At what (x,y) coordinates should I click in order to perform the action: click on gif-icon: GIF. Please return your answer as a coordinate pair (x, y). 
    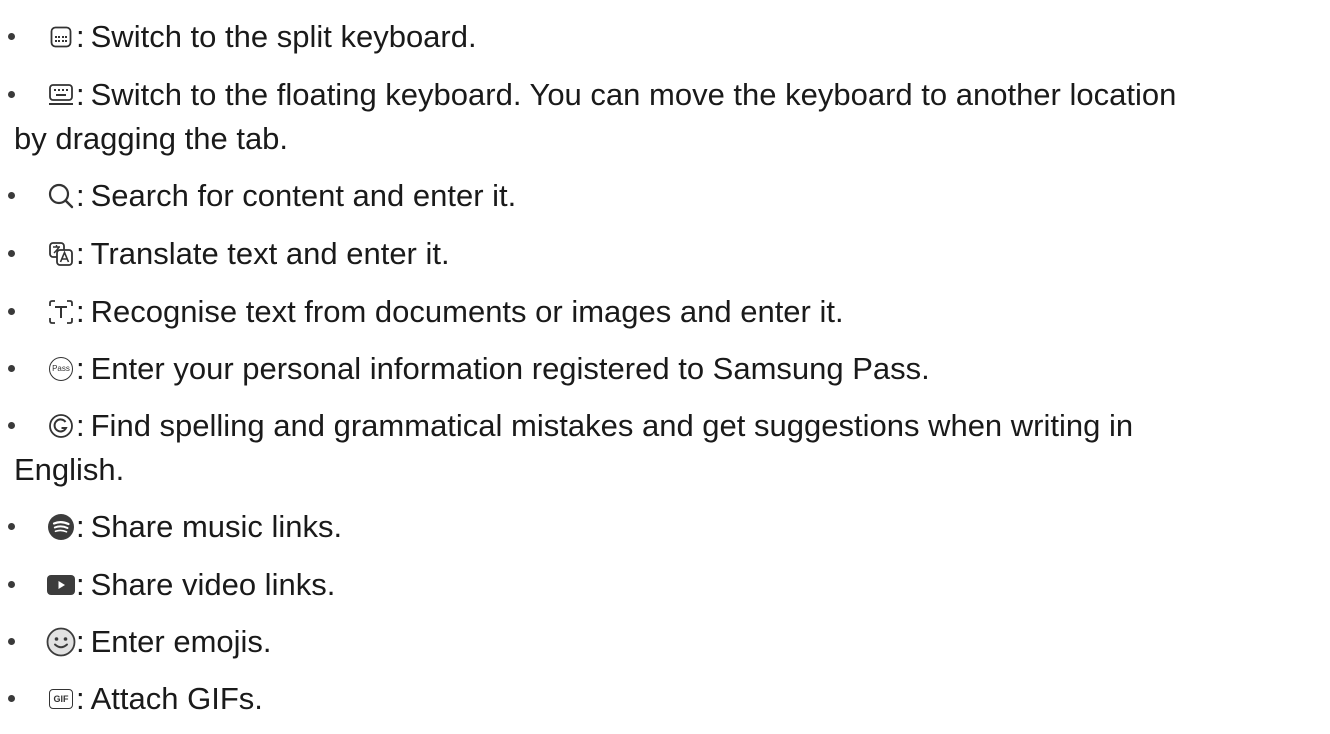
    Looking at the image, I should click on (61, 699).